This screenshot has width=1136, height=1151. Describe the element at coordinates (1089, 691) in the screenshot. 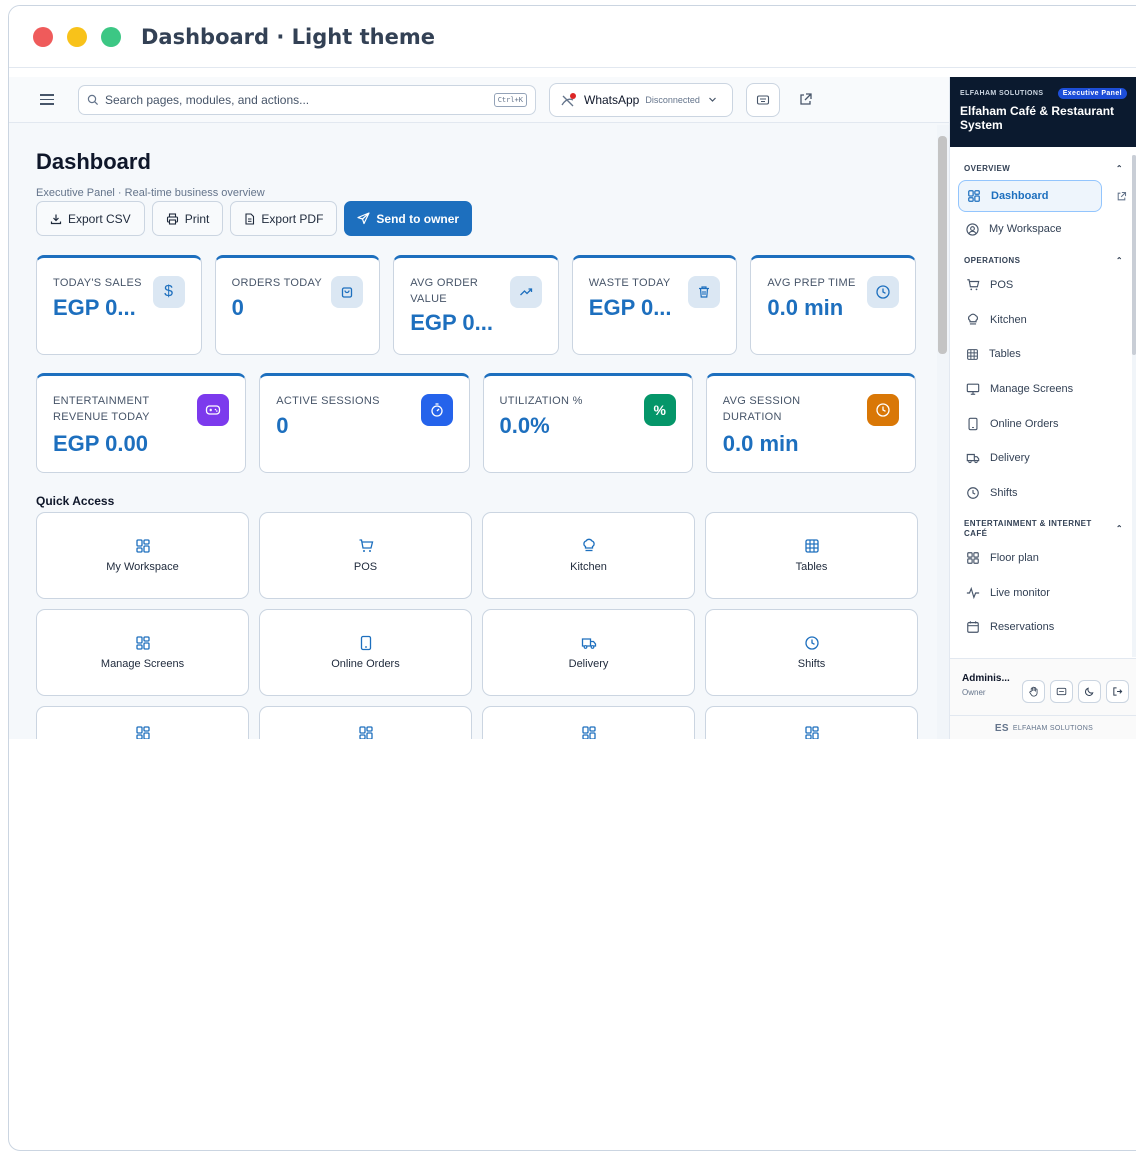

I see `theme-toggle-button` at that location.